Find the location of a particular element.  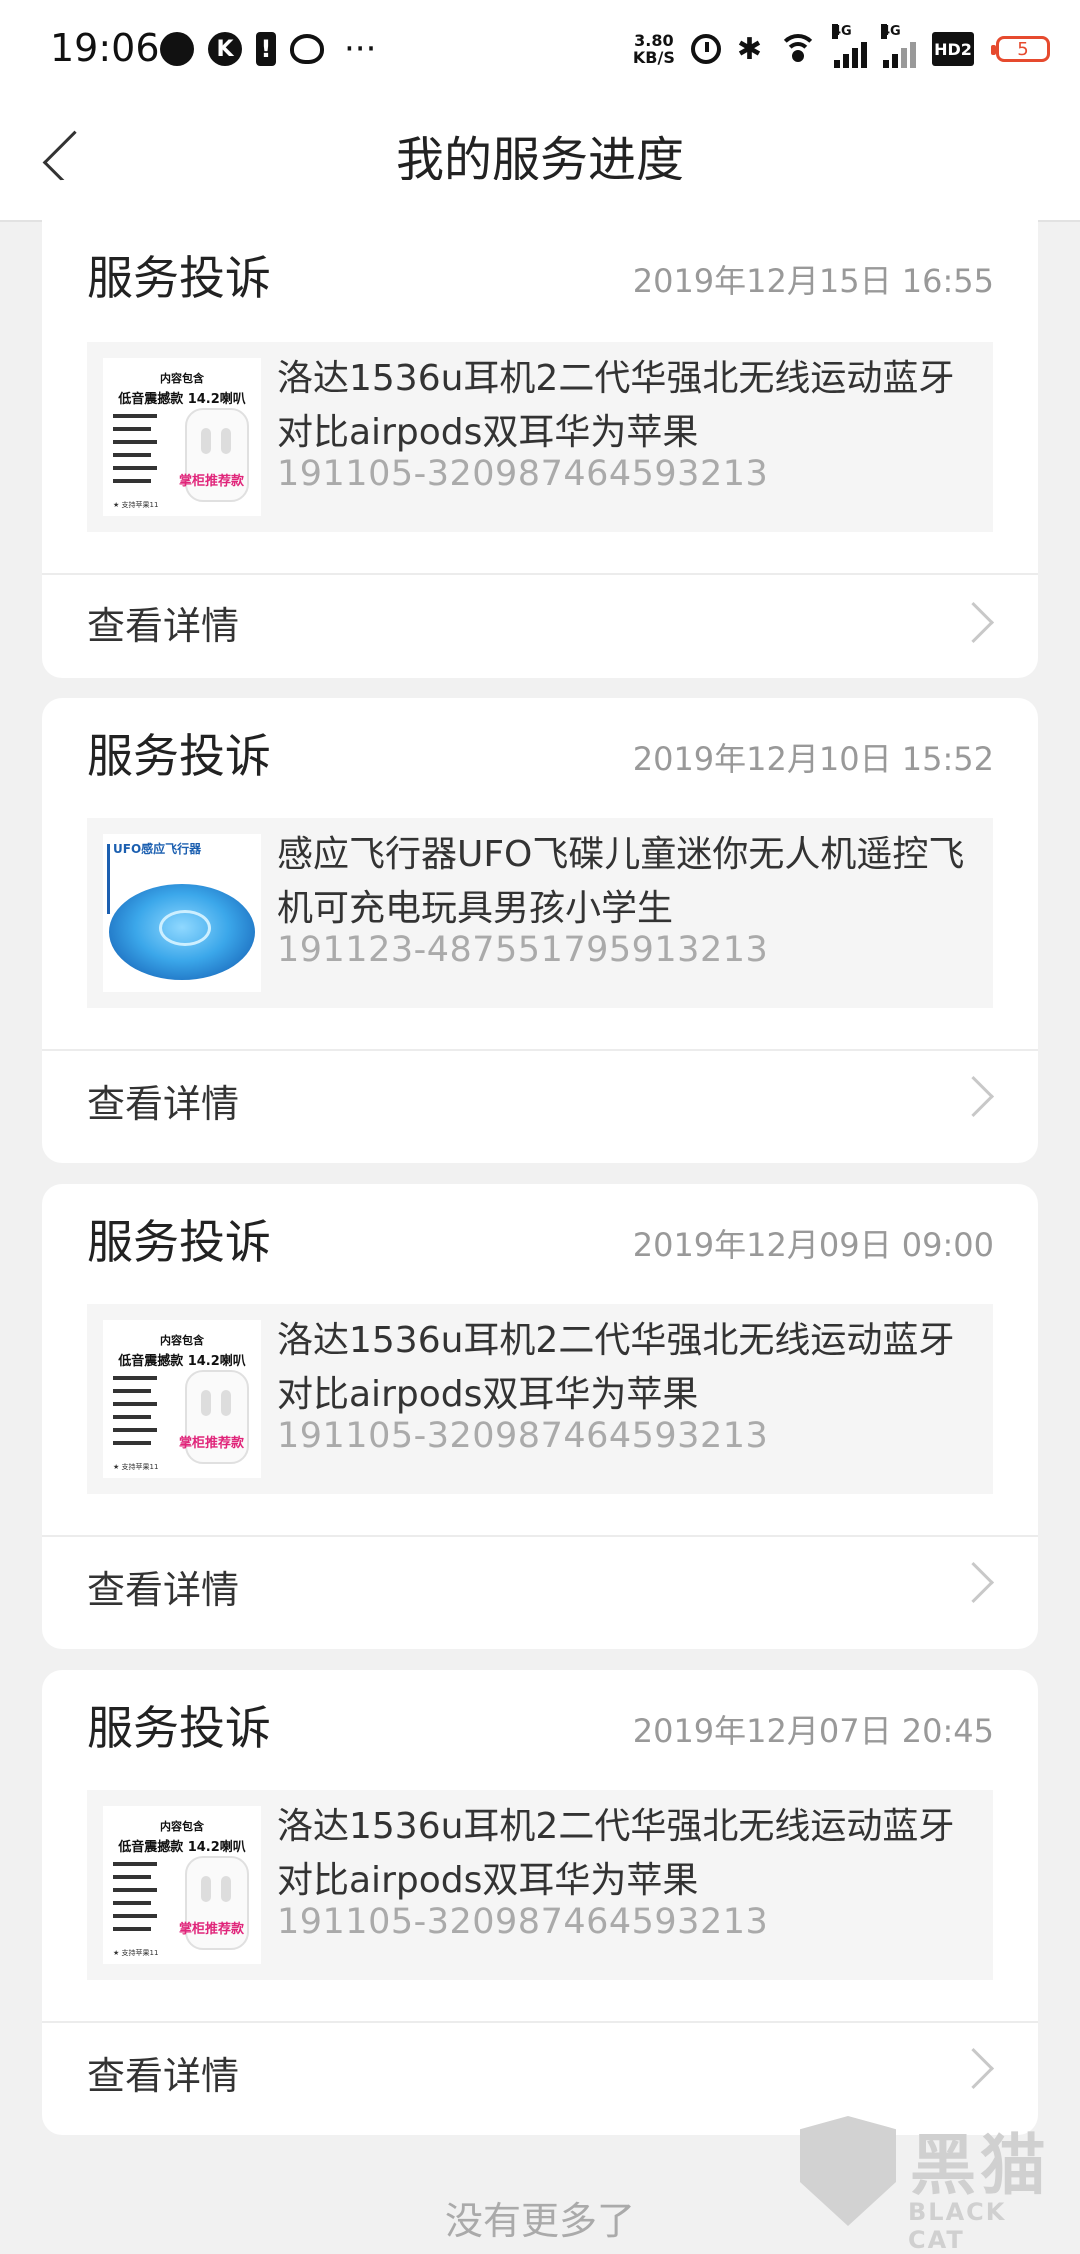

service-date: 2019年12月07日 20:45 is located at coordinates (813, 1731).